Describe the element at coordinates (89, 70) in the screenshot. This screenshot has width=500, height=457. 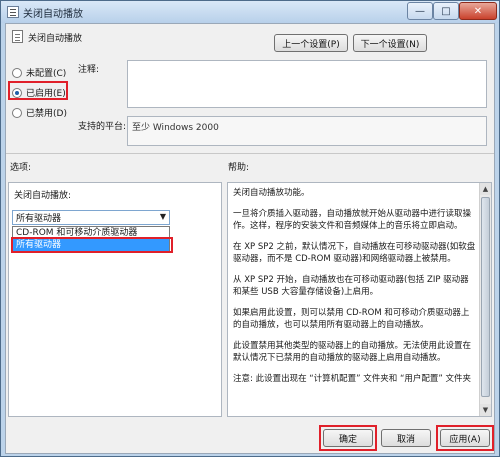
I see `comment-label: 注释:` at that location.